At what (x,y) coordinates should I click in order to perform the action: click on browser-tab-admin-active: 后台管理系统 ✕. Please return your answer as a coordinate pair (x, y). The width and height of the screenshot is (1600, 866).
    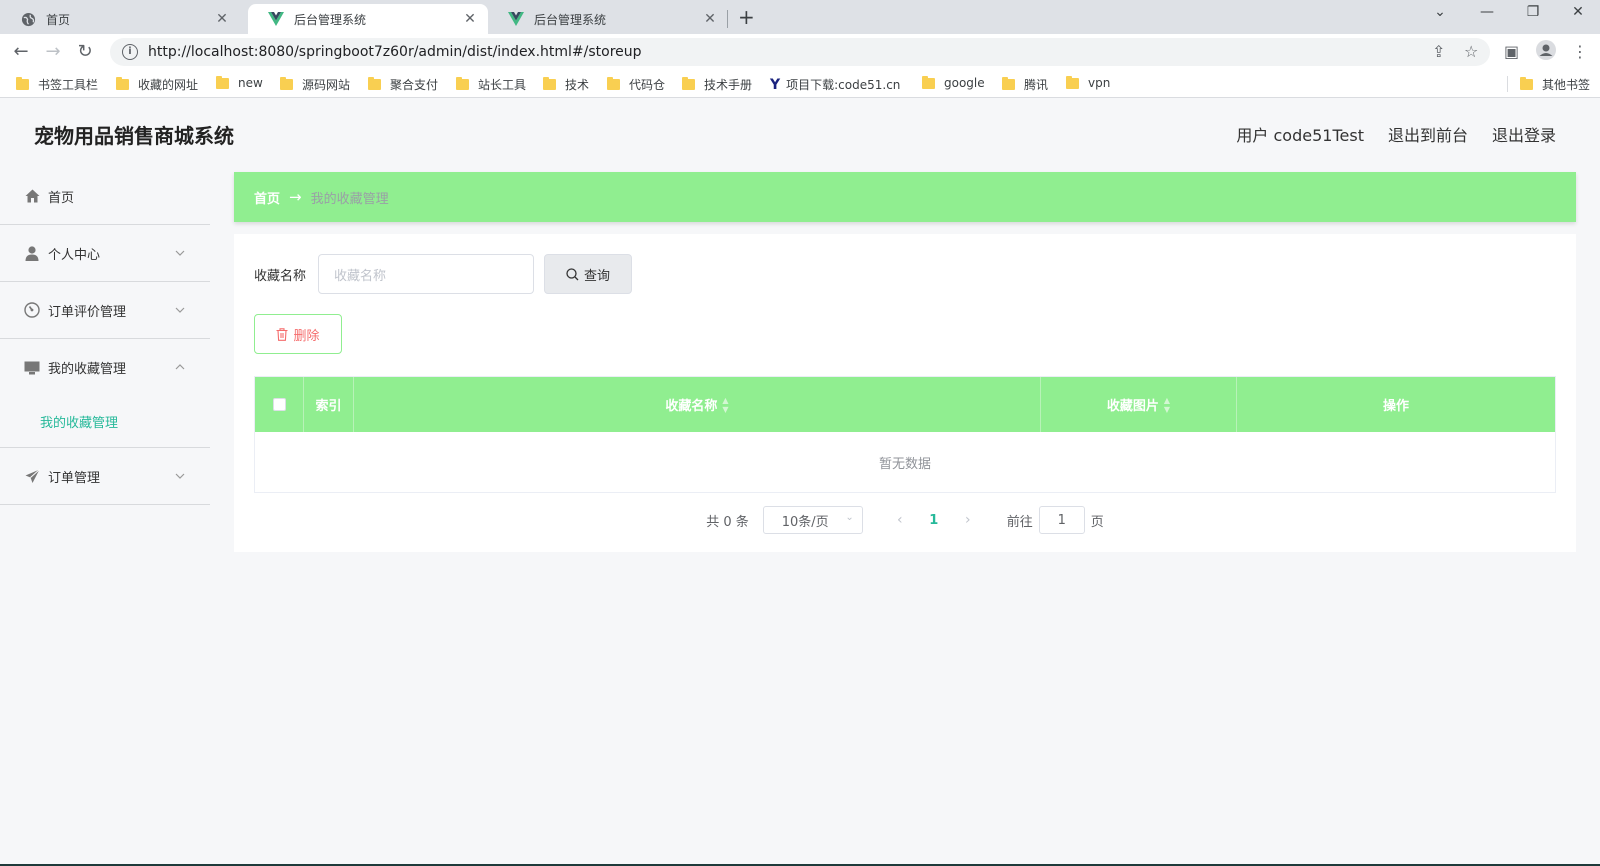
    Looking at the image, I should click on (368, 19).